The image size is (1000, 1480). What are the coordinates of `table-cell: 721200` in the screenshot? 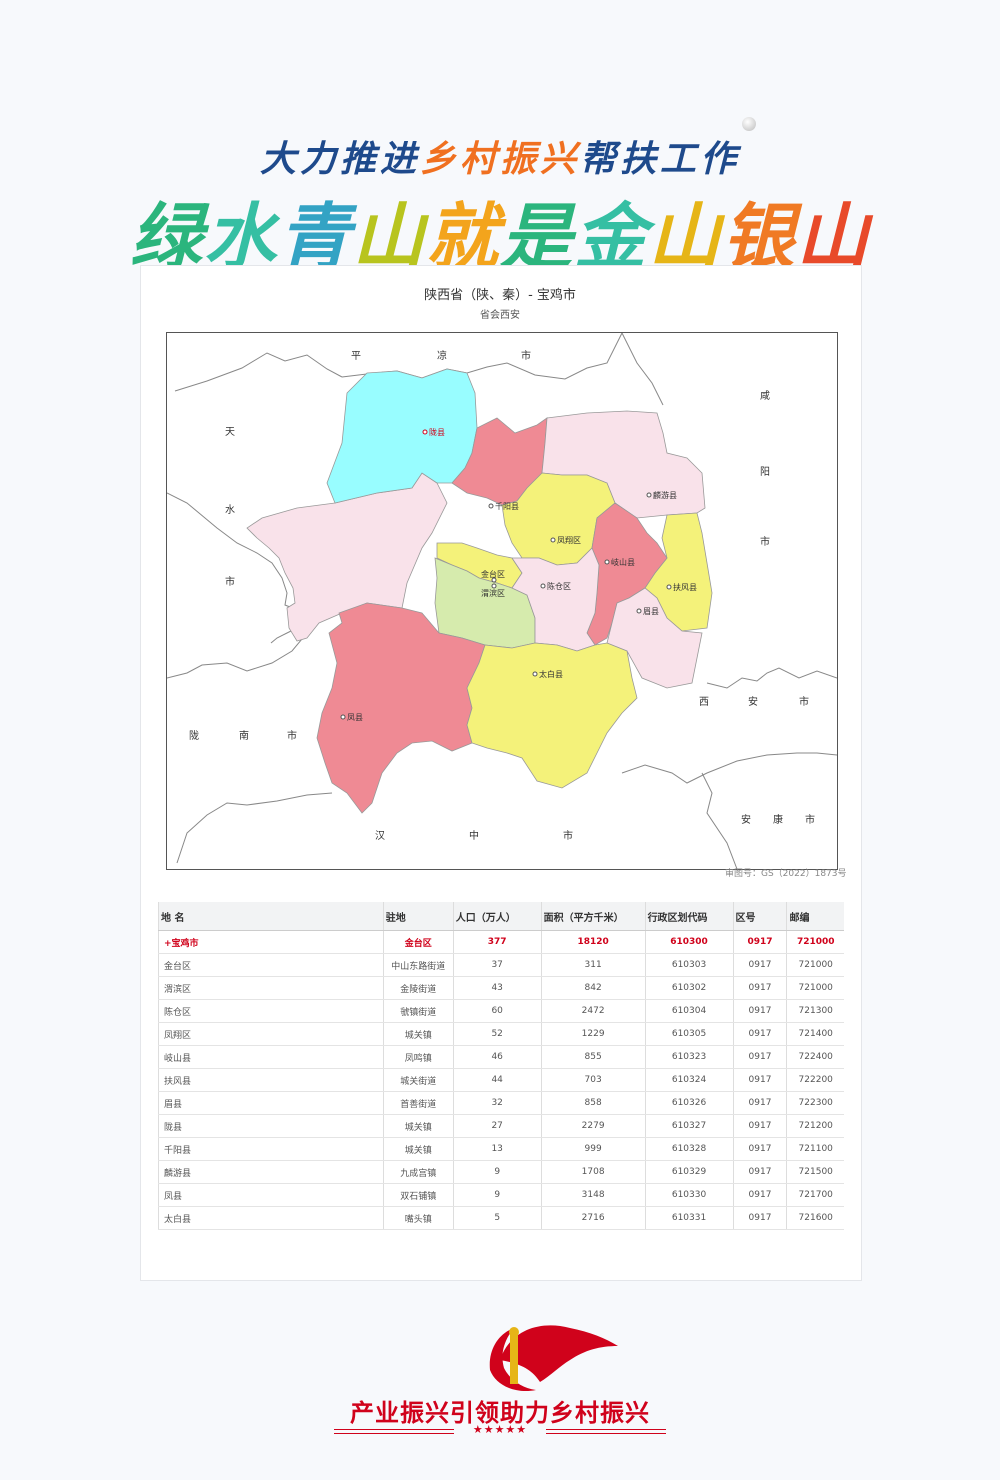 It's located at (815, 1126).